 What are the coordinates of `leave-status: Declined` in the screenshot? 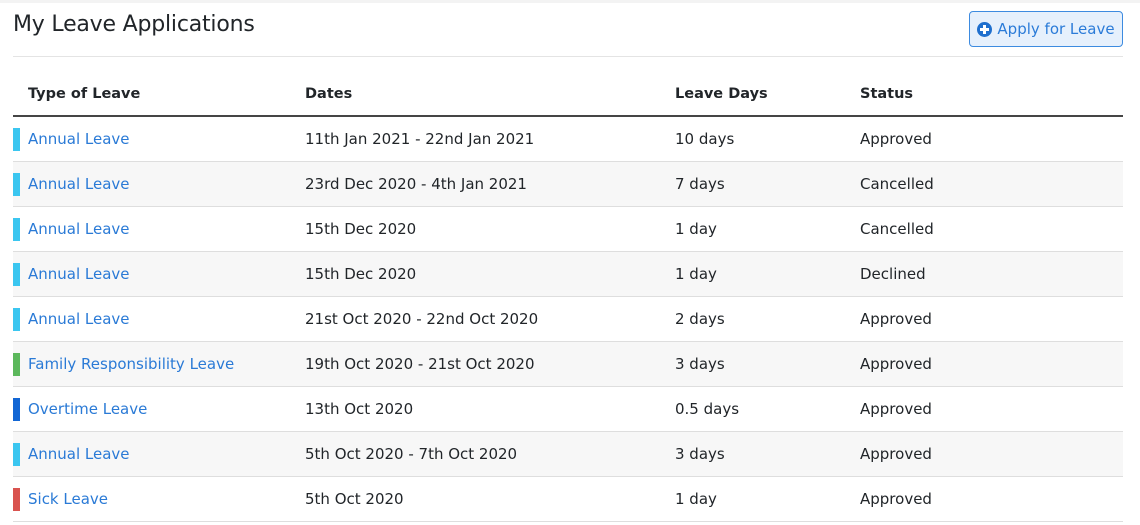 It's located at (991, 274).